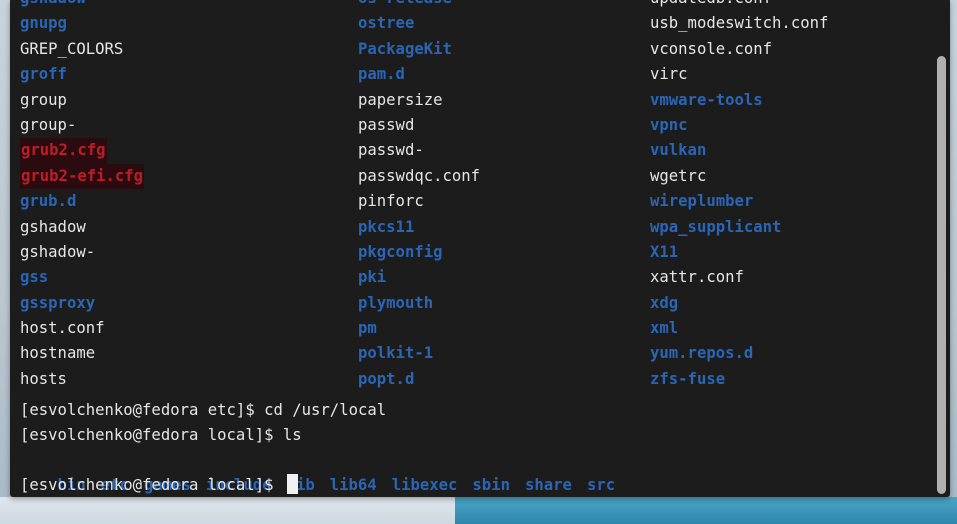  I want to click on listing-entry: pkcs11, so click(386, 226).